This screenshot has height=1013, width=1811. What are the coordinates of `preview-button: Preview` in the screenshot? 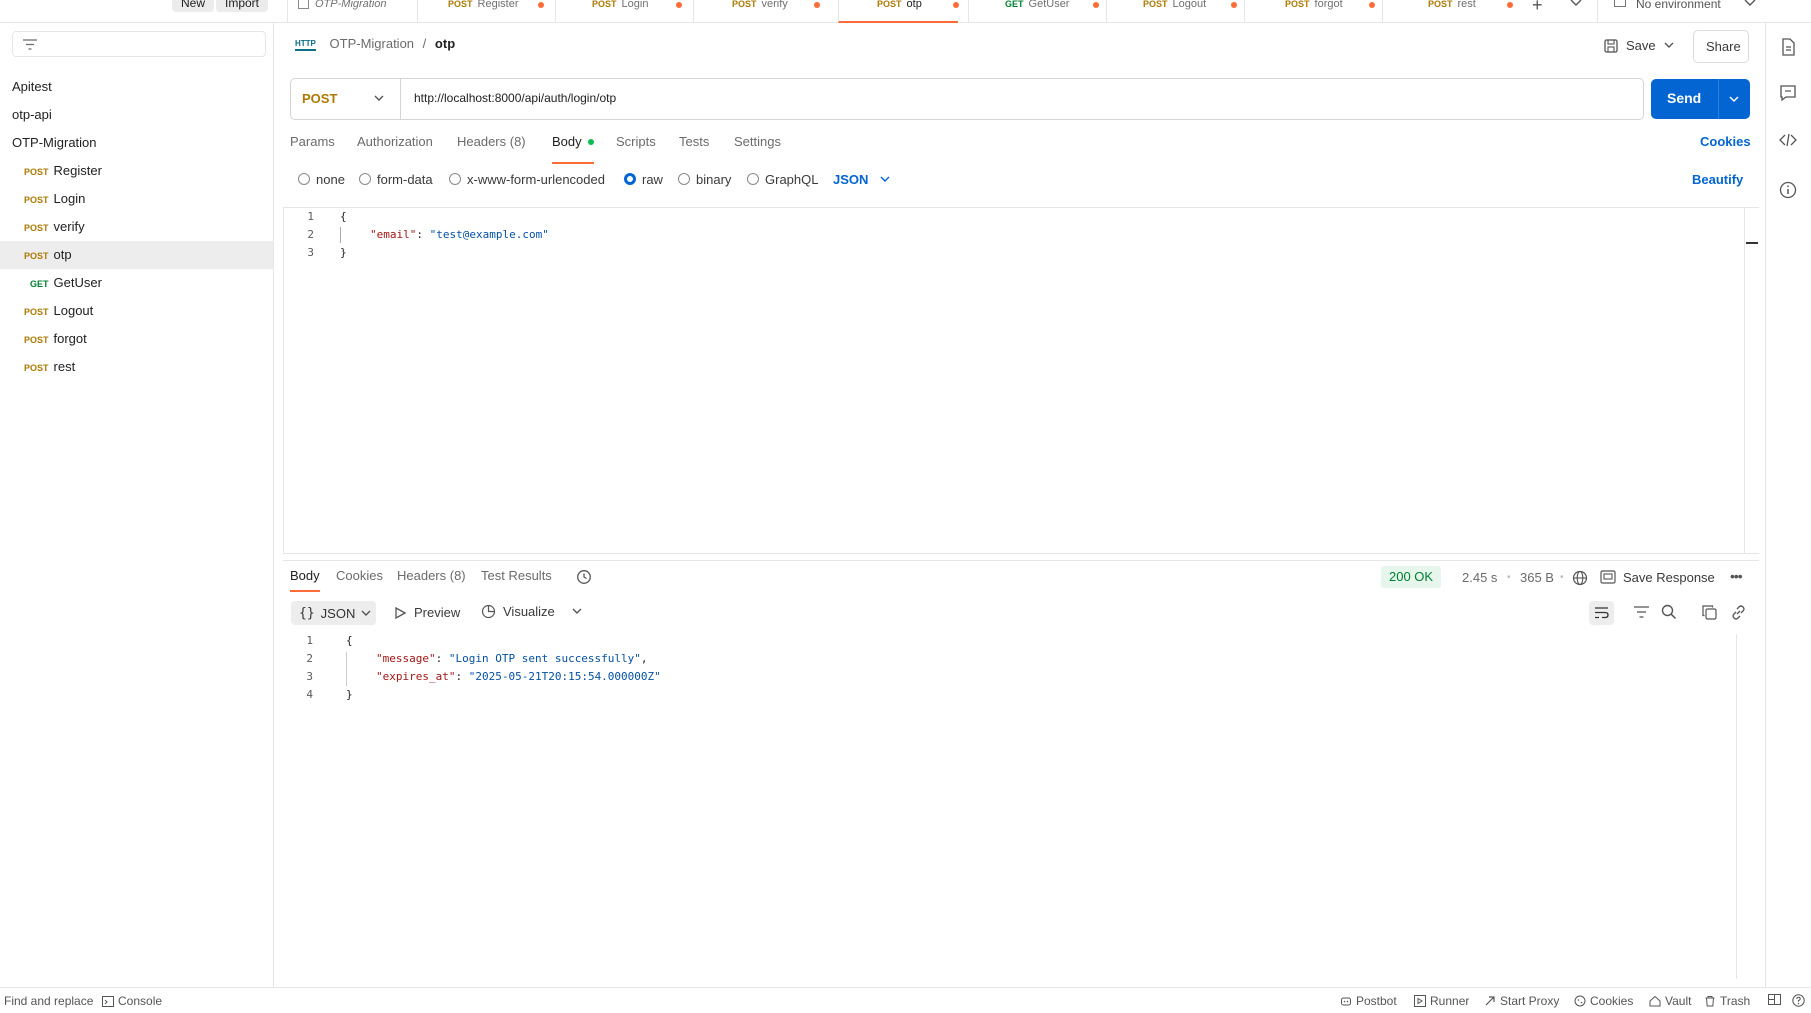 It's located at (427, 612).